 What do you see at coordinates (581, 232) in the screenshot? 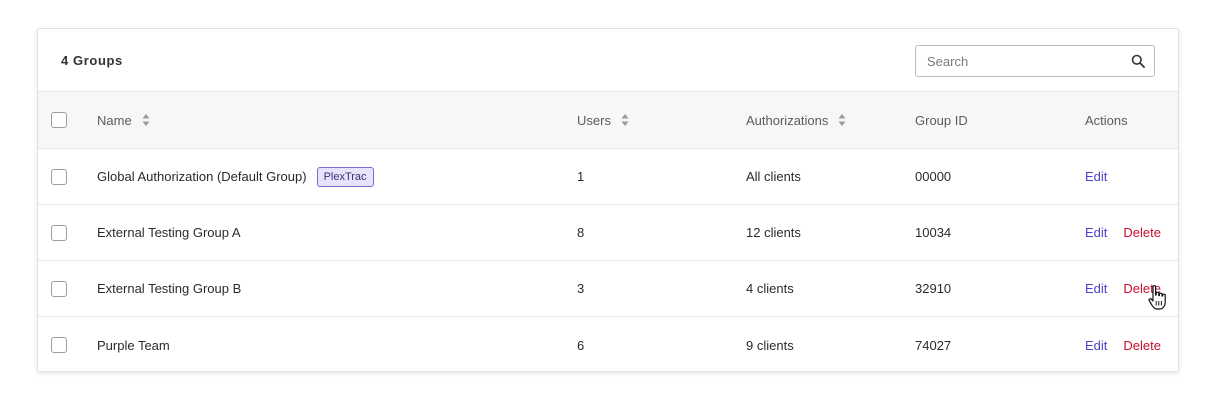
I see `user-count: 8` at bounding box center [581, 232].